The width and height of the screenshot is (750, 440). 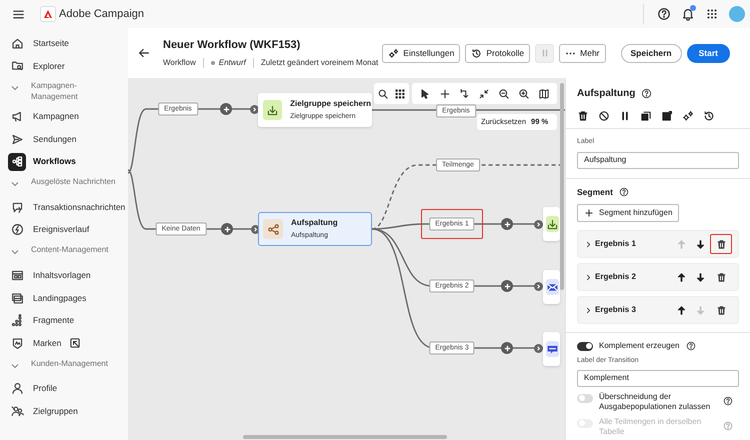 What do you see at coordinates (64, 66) in the screenshot?
I see `sidebar-item: Explorer` at bounding box center [64, 66].